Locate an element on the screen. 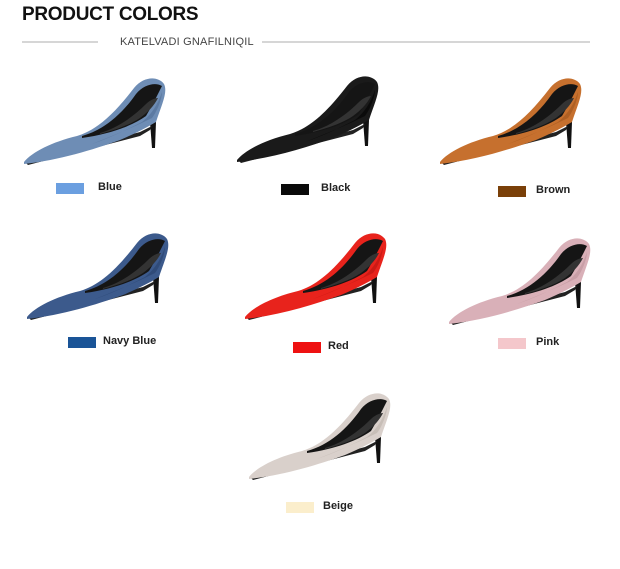 The height and width of the screenshot is (569, 620). shoe-image-navy-blue is located at coordinates (100, 275).